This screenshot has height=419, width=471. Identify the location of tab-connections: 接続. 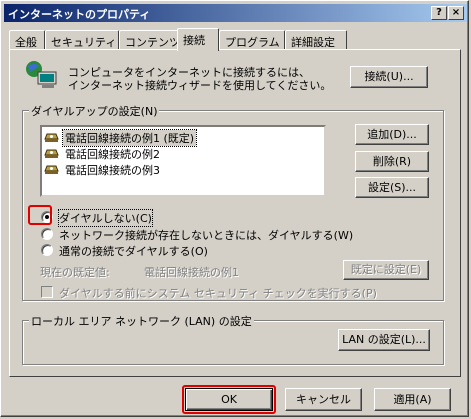
(198, 39).